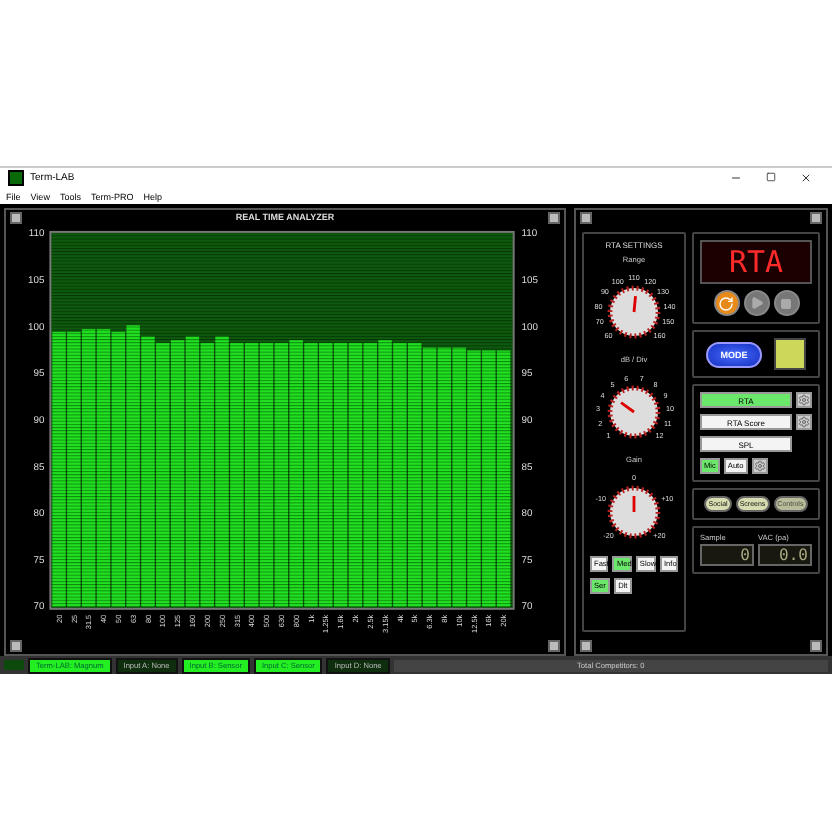 This screenshot has width=832, height=832. I want to click on settings-button, so click(759, 466).